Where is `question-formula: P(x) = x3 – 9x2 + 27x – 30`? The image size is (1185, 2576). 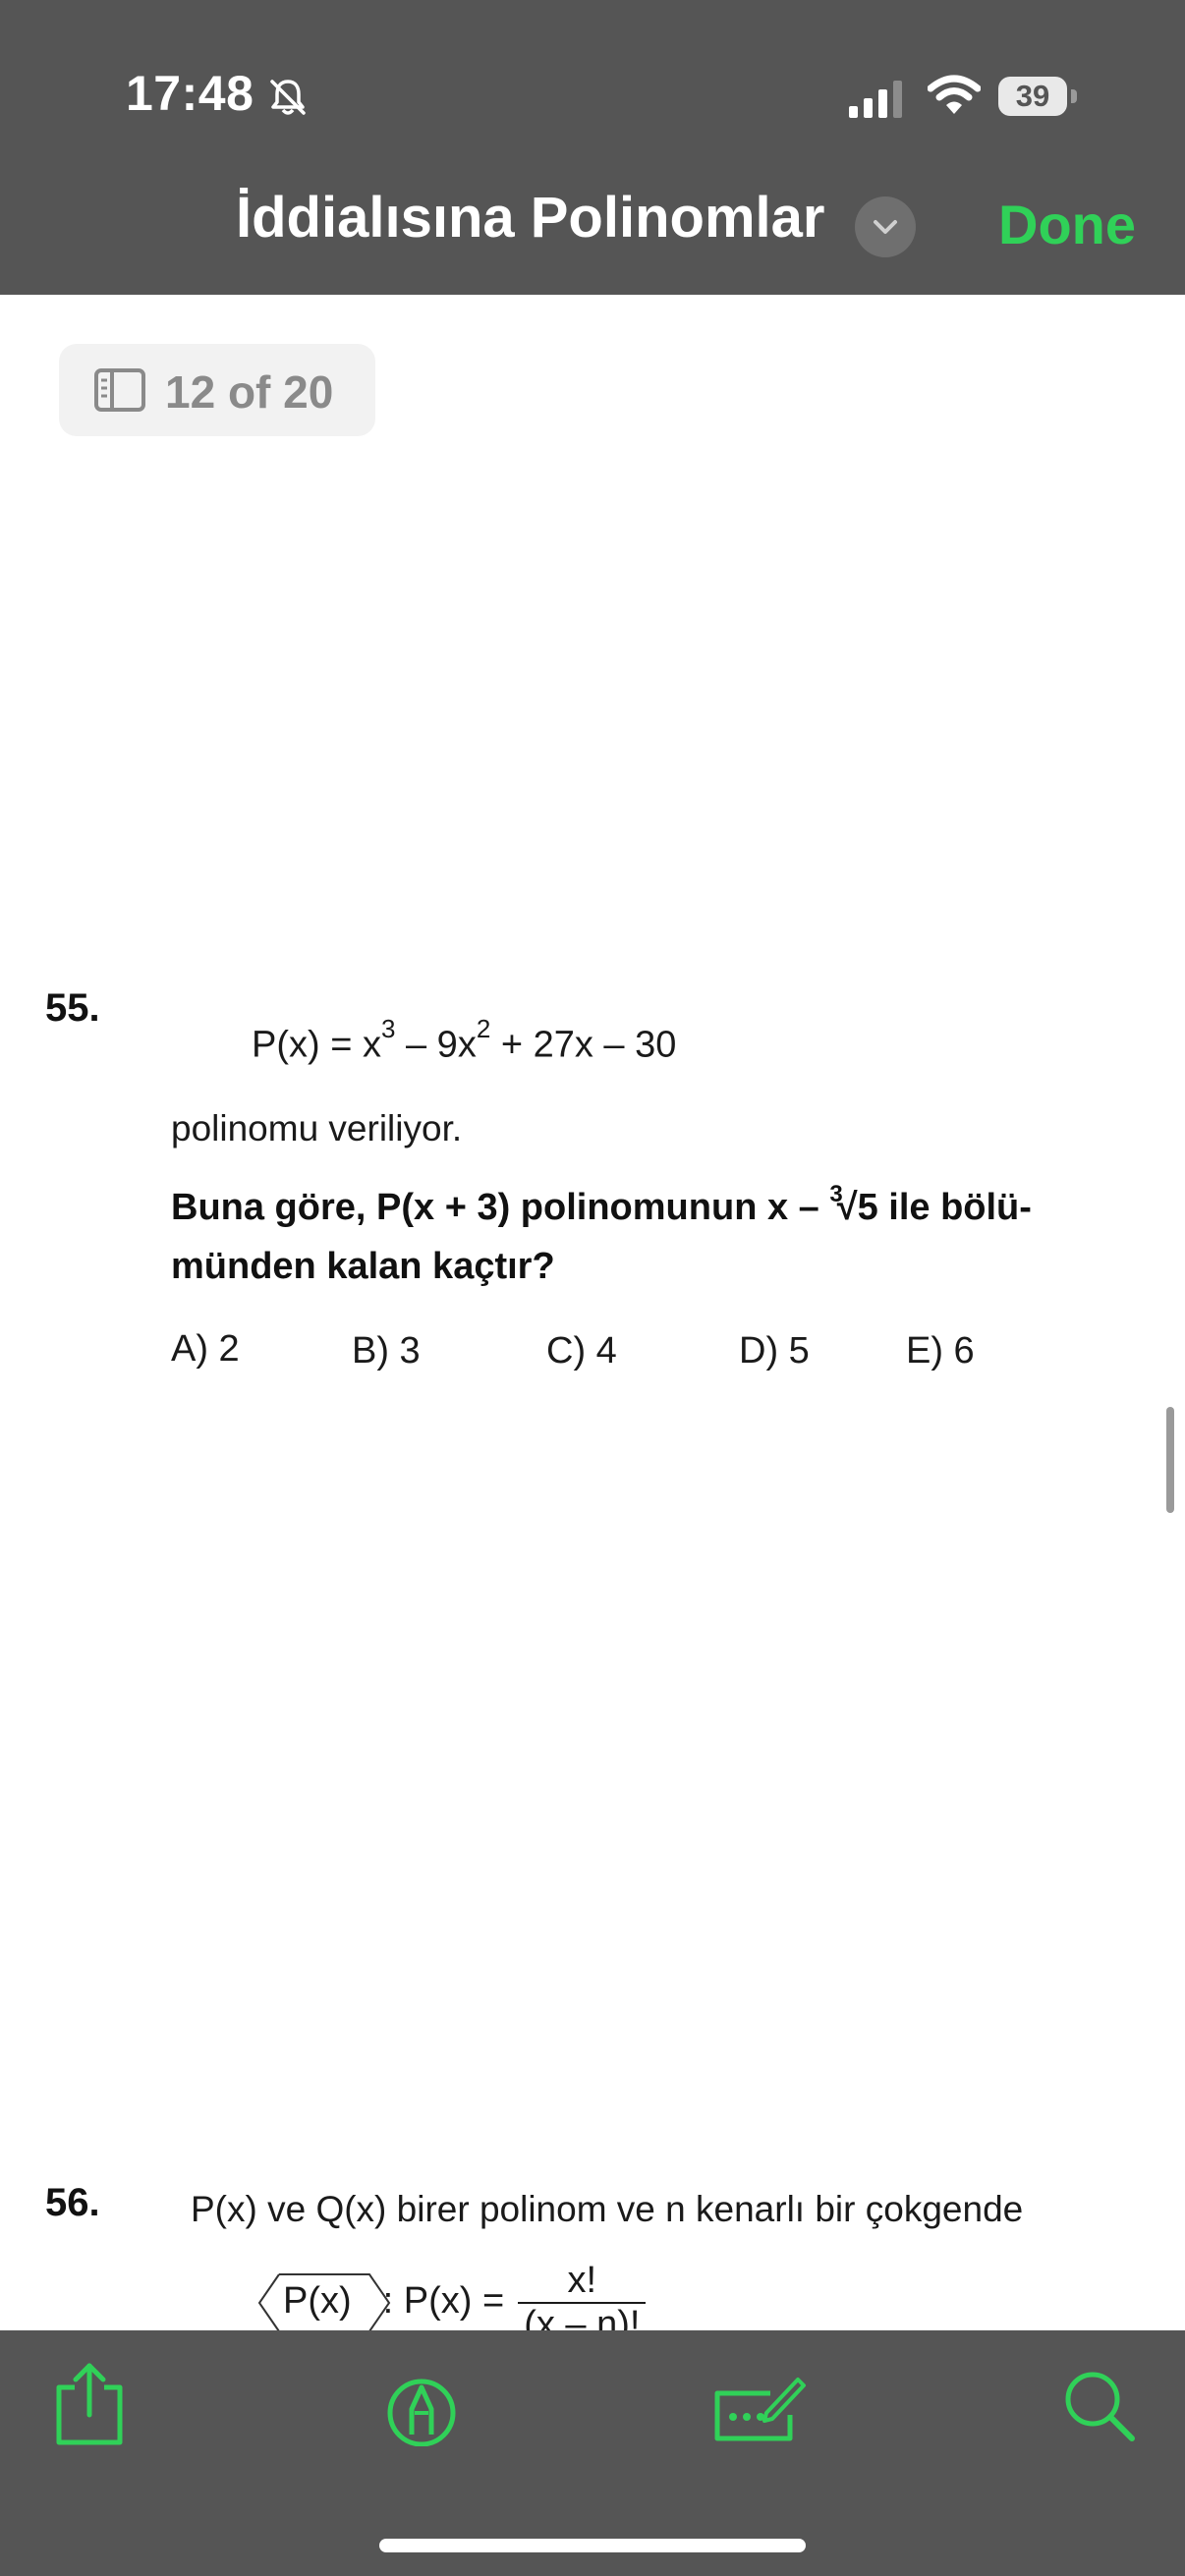 question-formula: P(x) = x3 – 9x2 + 27x – 30 is located at coordinates (465, 1040).